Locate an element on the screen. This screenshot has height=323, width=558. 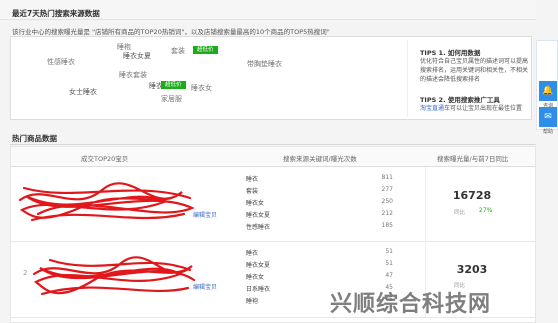
section-title: 热门商品数据 is located at coordinates (34, 138).